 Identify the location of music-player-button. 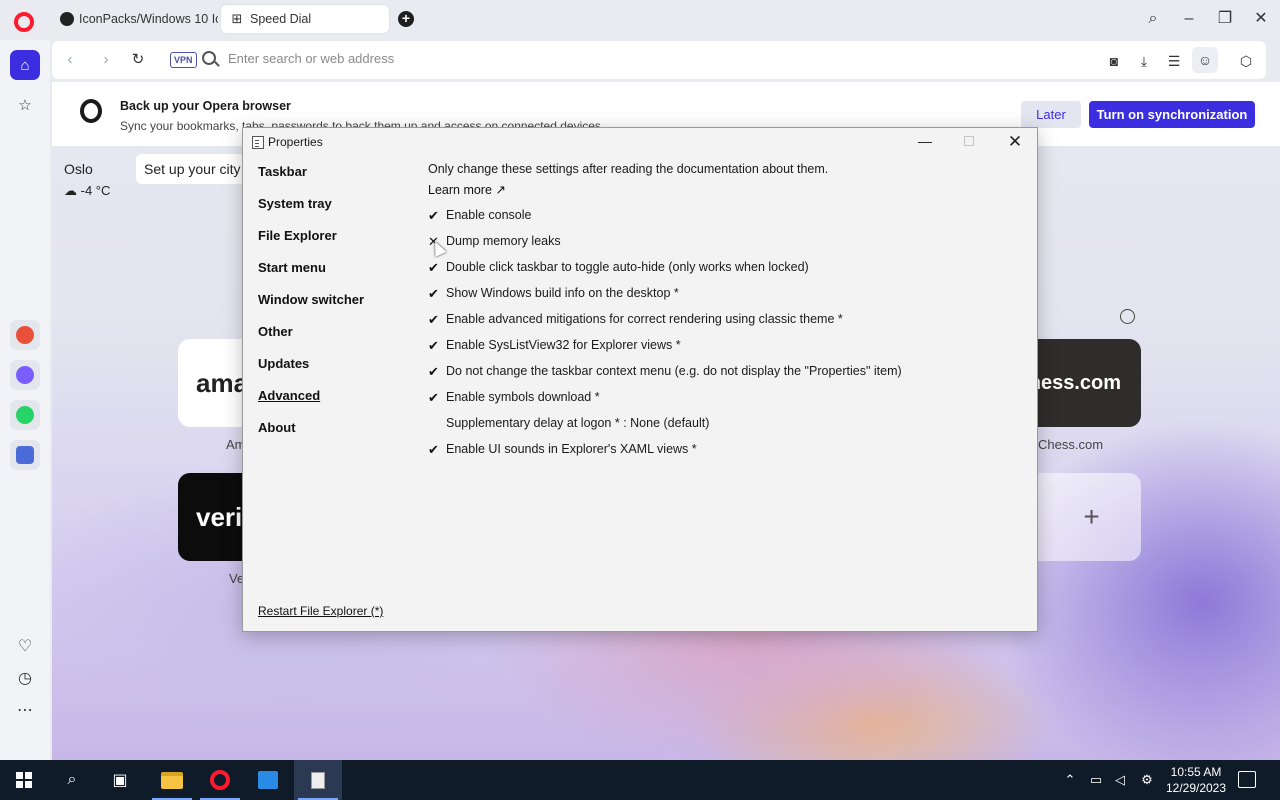
(25, 455).